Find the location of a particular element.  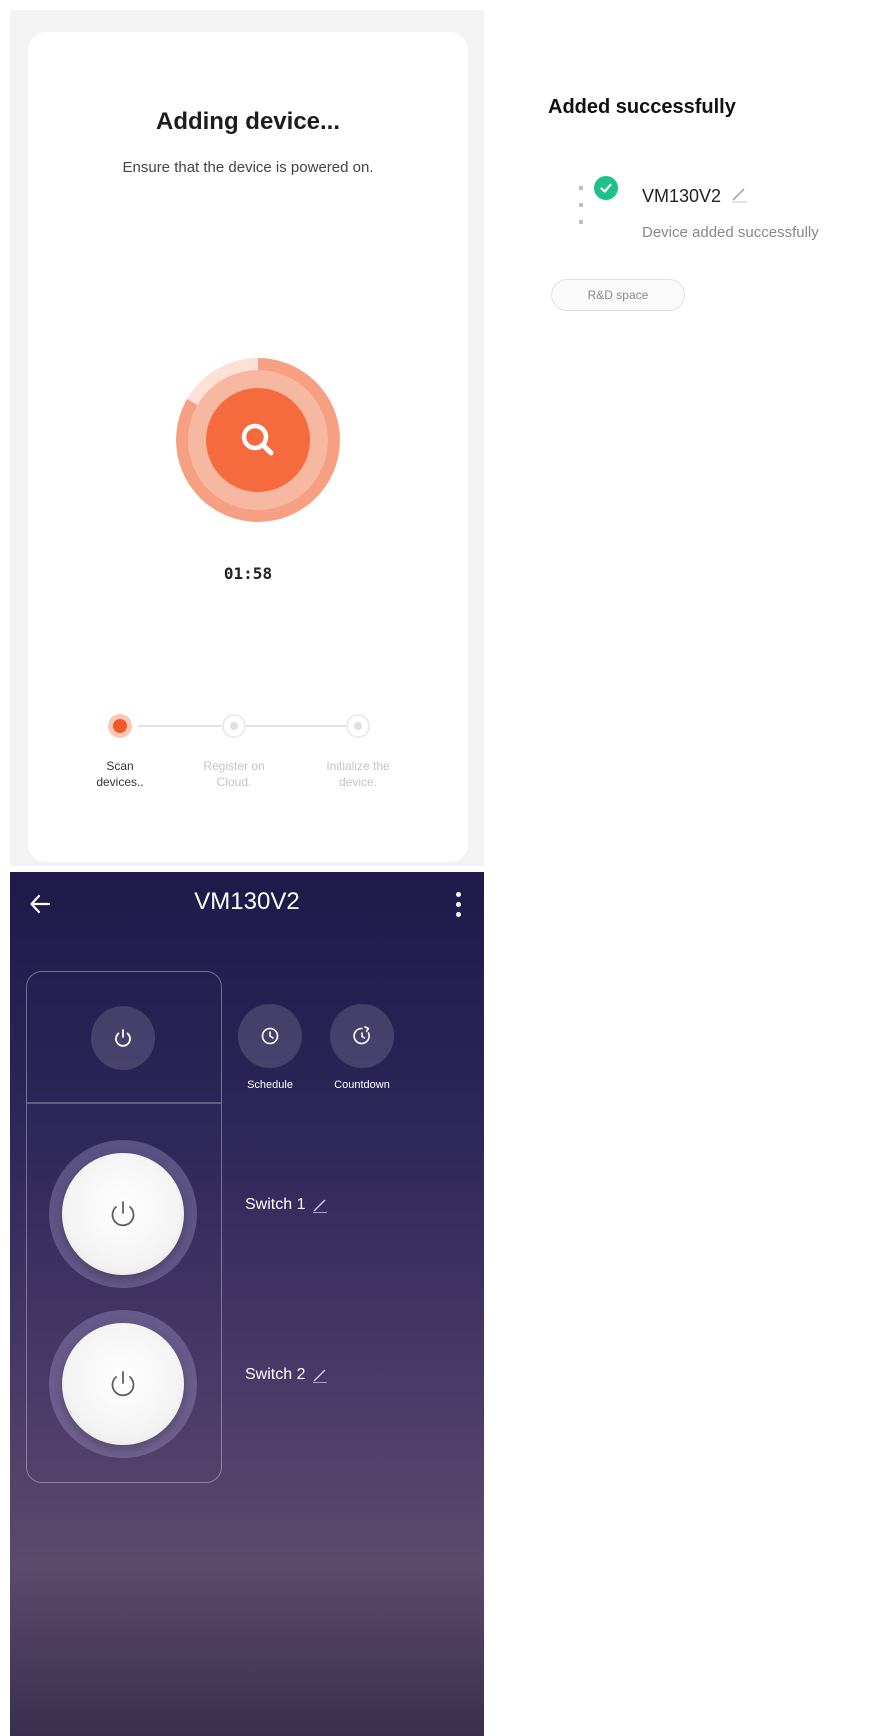

adding-subtitle: Ensure that the device is powered on. is located at coordinates (248, 167).